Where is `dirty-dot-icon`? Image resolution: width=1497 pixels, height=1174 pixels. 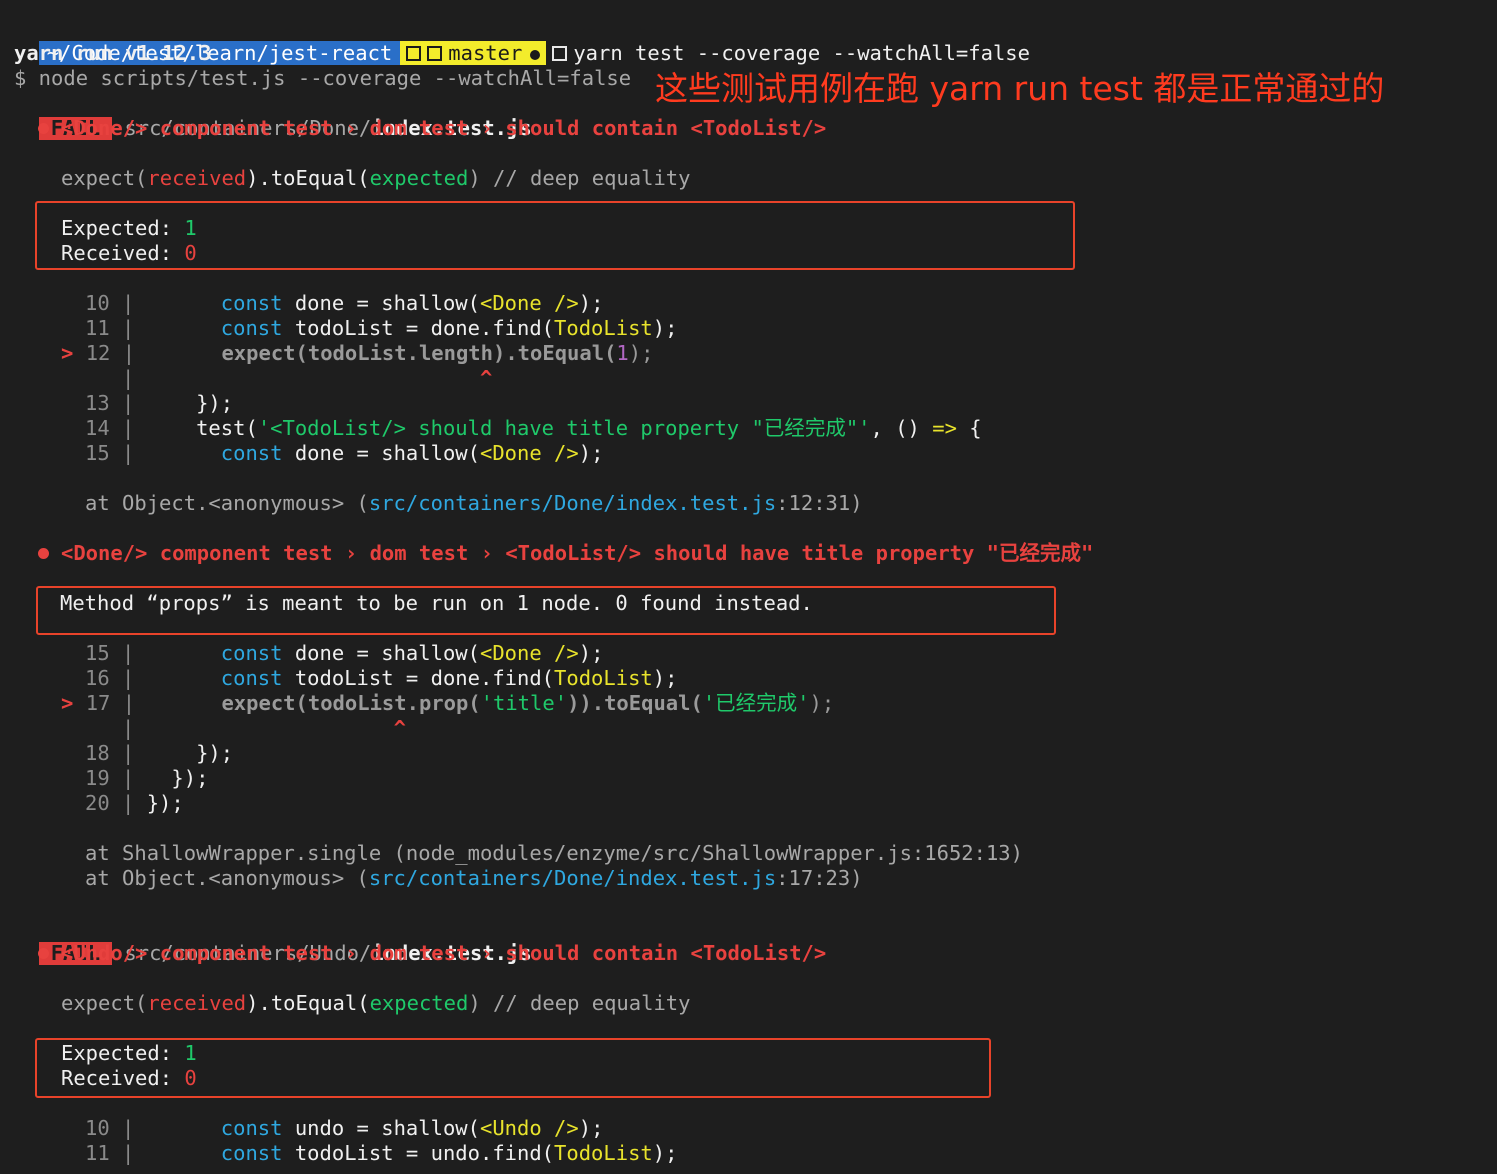 dirty-dot-icon is located at coordinates (535, 55).